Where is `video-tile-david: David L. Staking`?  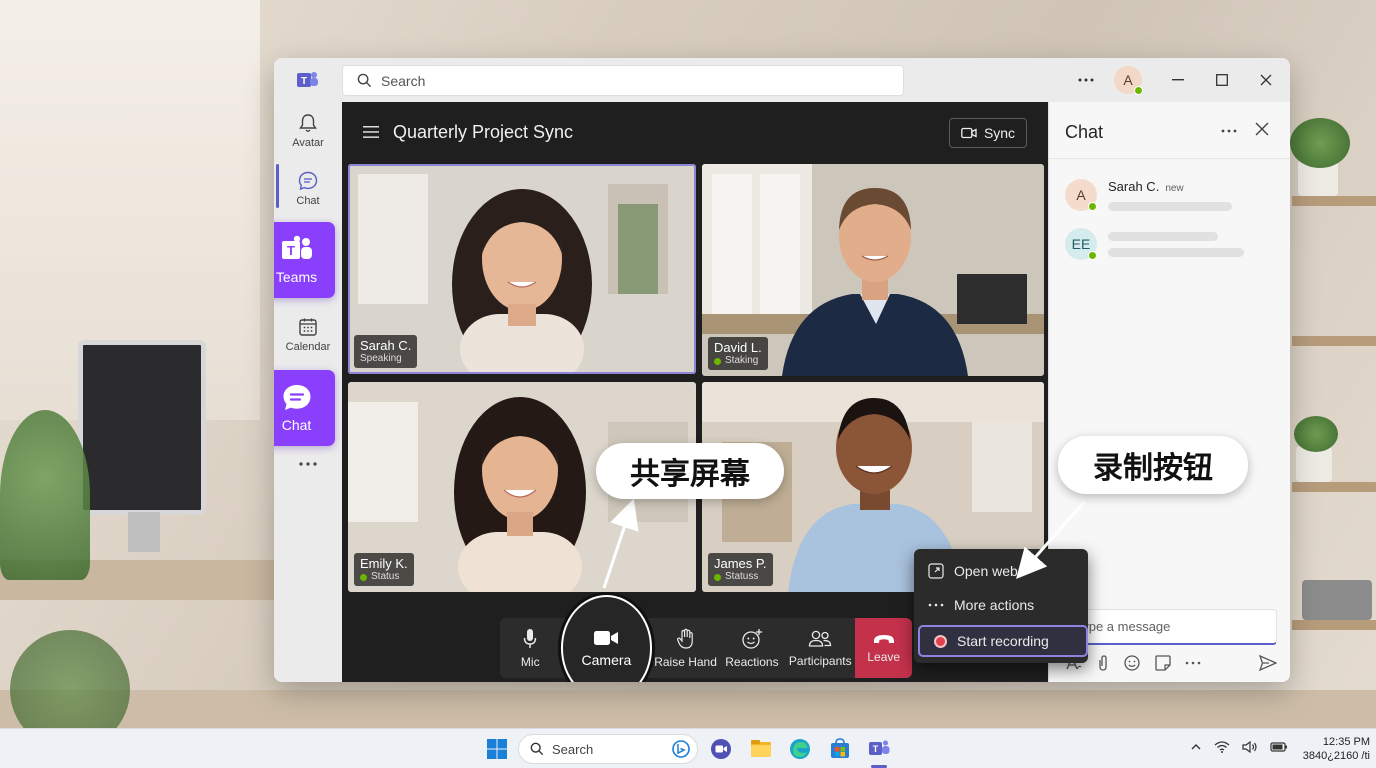 video-tile-david: David L. Staking is located at coordinates (873, 270).